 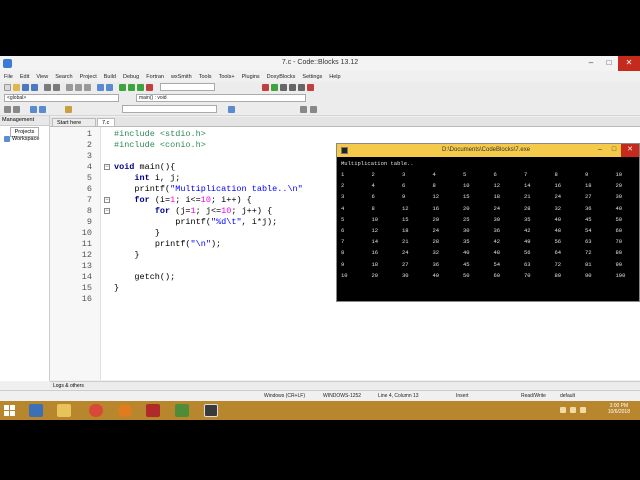 What do you see at coordinates (488, 150) in the screenshot?
I see `console-title-bar: D:\Documents\CodeBlocks\7.exe – □ ✕` at bounding box center [488, 150].